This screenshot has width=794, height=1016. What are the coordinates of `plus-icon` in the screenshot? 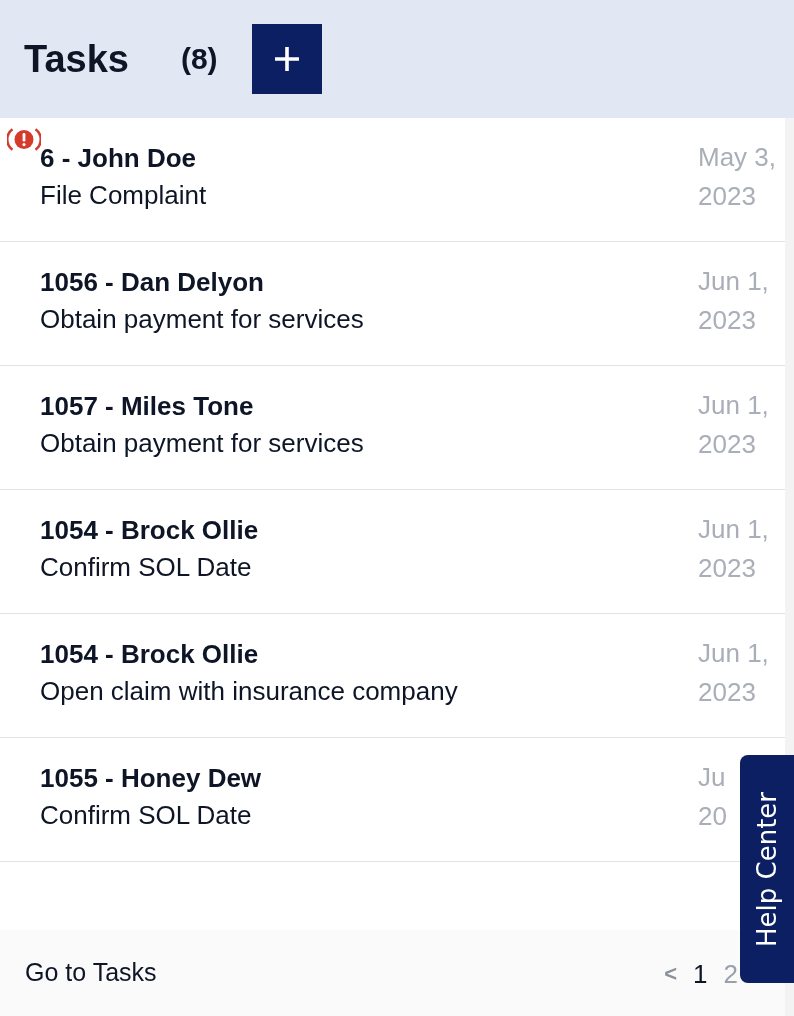 It's located at (286, 59).